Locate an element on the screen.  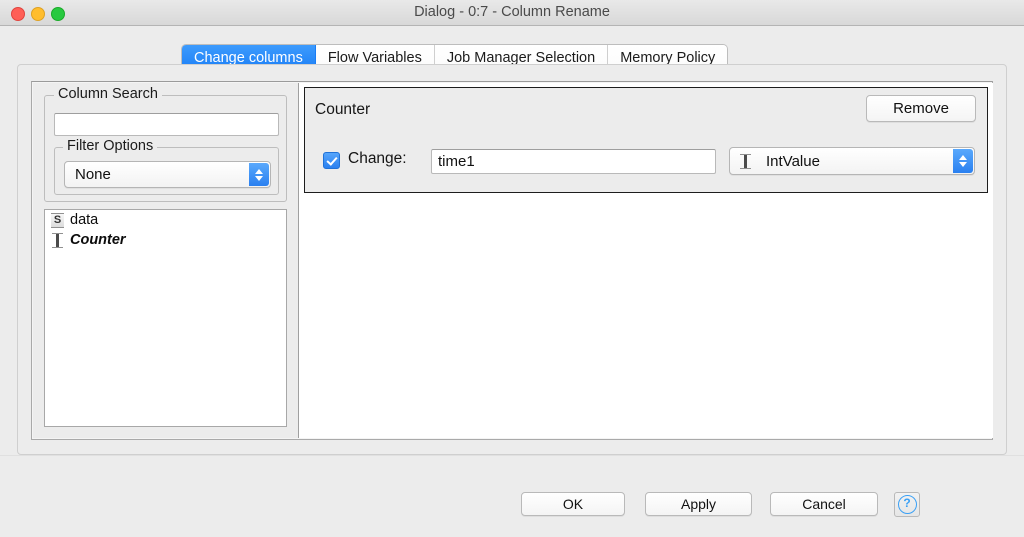
window-title: Dialog - 0:7 - Column Rename is located at coordinates (512, 12).